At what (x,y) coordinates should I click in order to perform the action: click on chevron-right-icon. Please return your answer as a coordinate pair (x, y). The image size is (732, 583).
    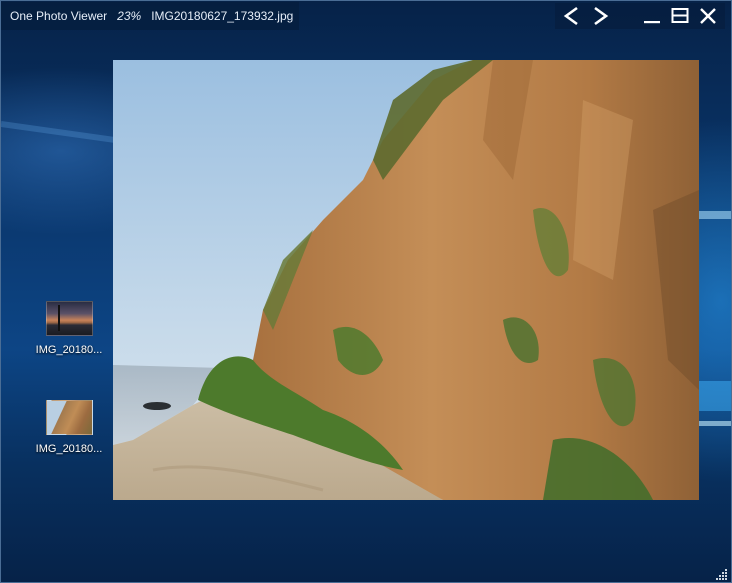
    Looking at the image, I should click on (601, 16).